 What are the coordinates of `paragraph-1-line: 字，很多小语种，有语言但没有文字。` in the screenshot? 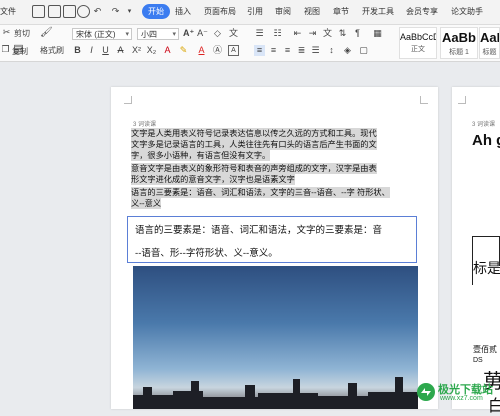 It's located at (201, 155).